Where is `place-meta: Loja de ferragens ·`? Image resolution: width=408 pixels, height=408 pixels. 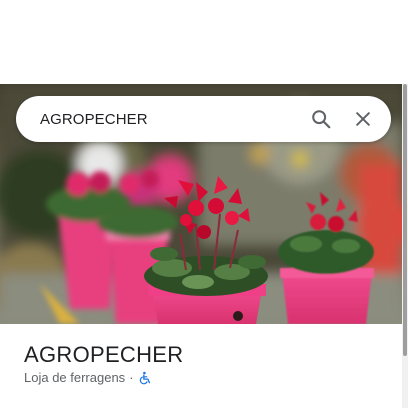 place-meta: Loja de ferragens · is located at coordinates (88, 377).